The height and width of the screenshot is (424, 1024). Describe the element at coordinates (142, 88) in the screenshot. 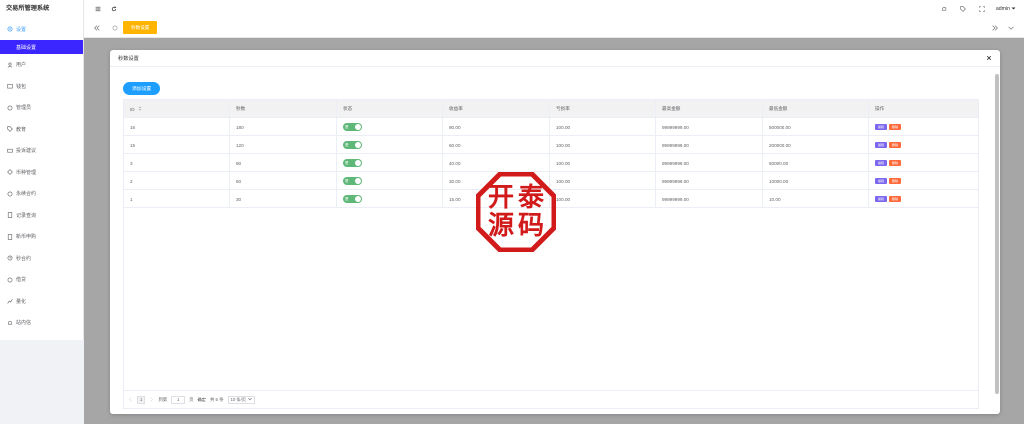

I see `add-setting-button: 添加设置` at that location.